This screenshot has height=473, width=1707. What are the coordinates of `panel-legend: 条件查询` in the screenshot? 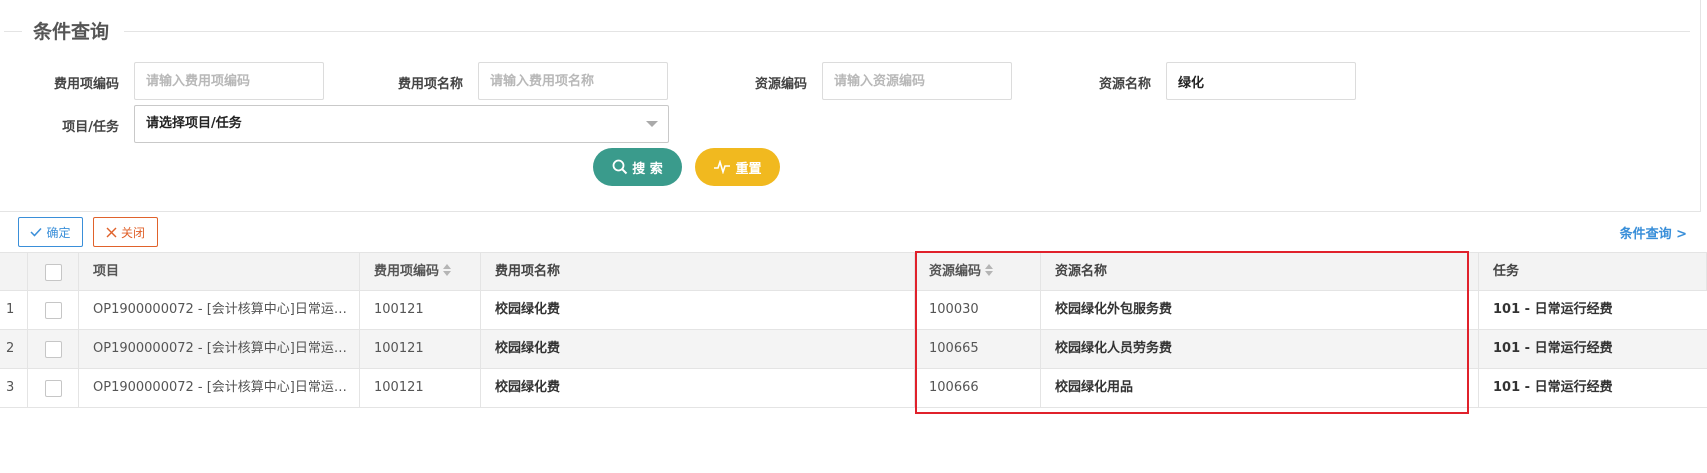 It's located at (71, 32).